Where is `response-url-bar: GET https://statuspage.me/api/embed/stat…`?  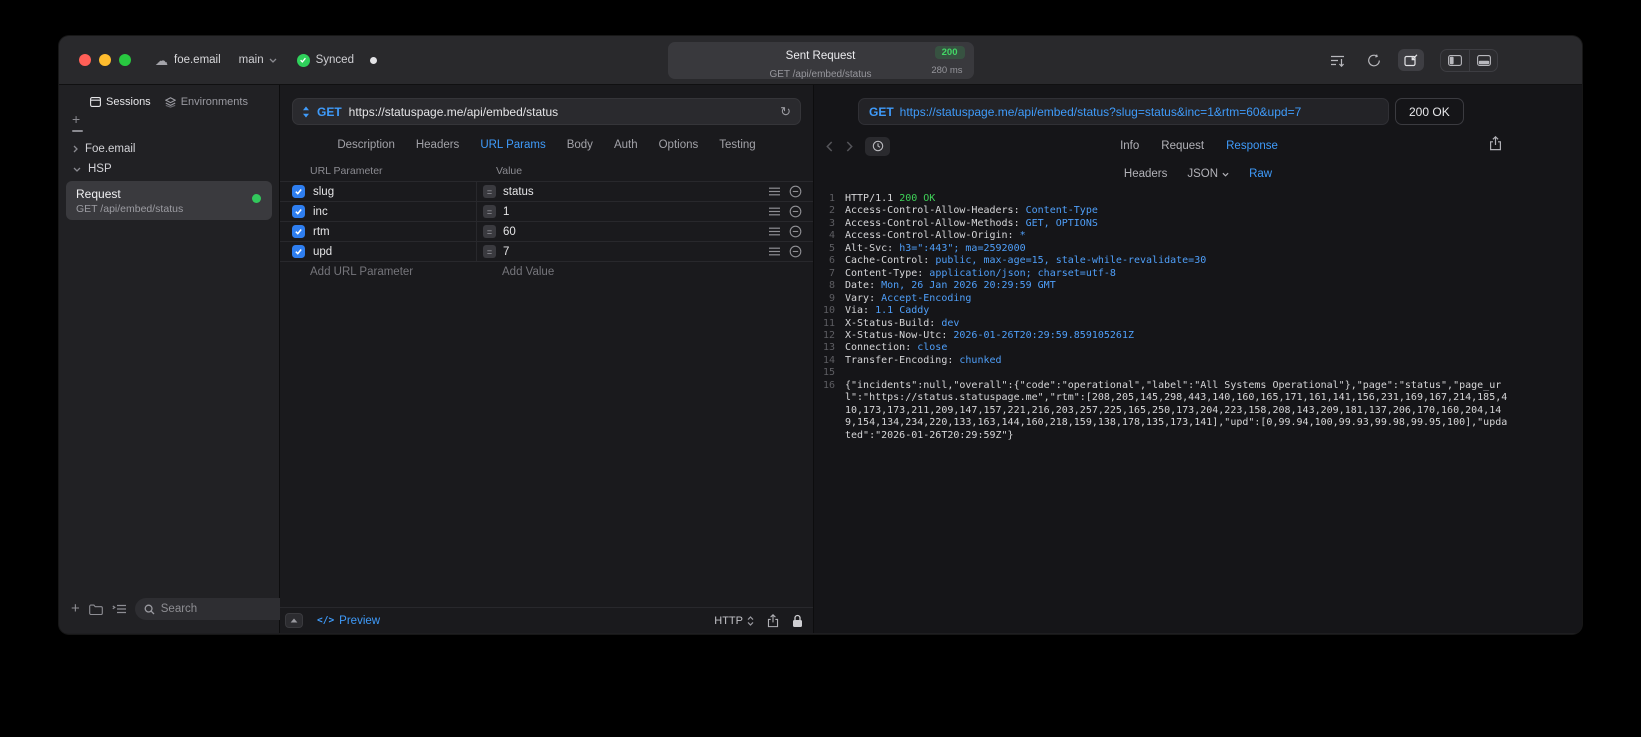 response-url-bar: GET https://statuspage.me/api/embed/stat… is located at coordinates (1123, 111).